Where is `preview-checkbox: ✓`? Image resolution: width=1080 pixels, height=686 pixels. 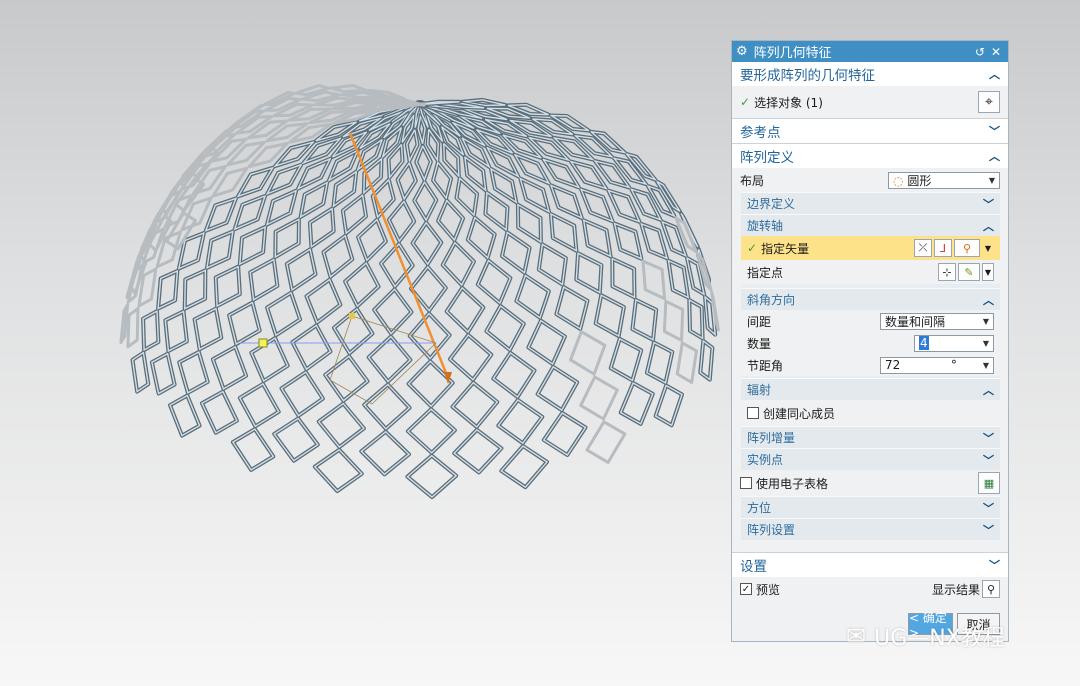
preview-checkbox: ✓ is located at coordinates (746, 589).